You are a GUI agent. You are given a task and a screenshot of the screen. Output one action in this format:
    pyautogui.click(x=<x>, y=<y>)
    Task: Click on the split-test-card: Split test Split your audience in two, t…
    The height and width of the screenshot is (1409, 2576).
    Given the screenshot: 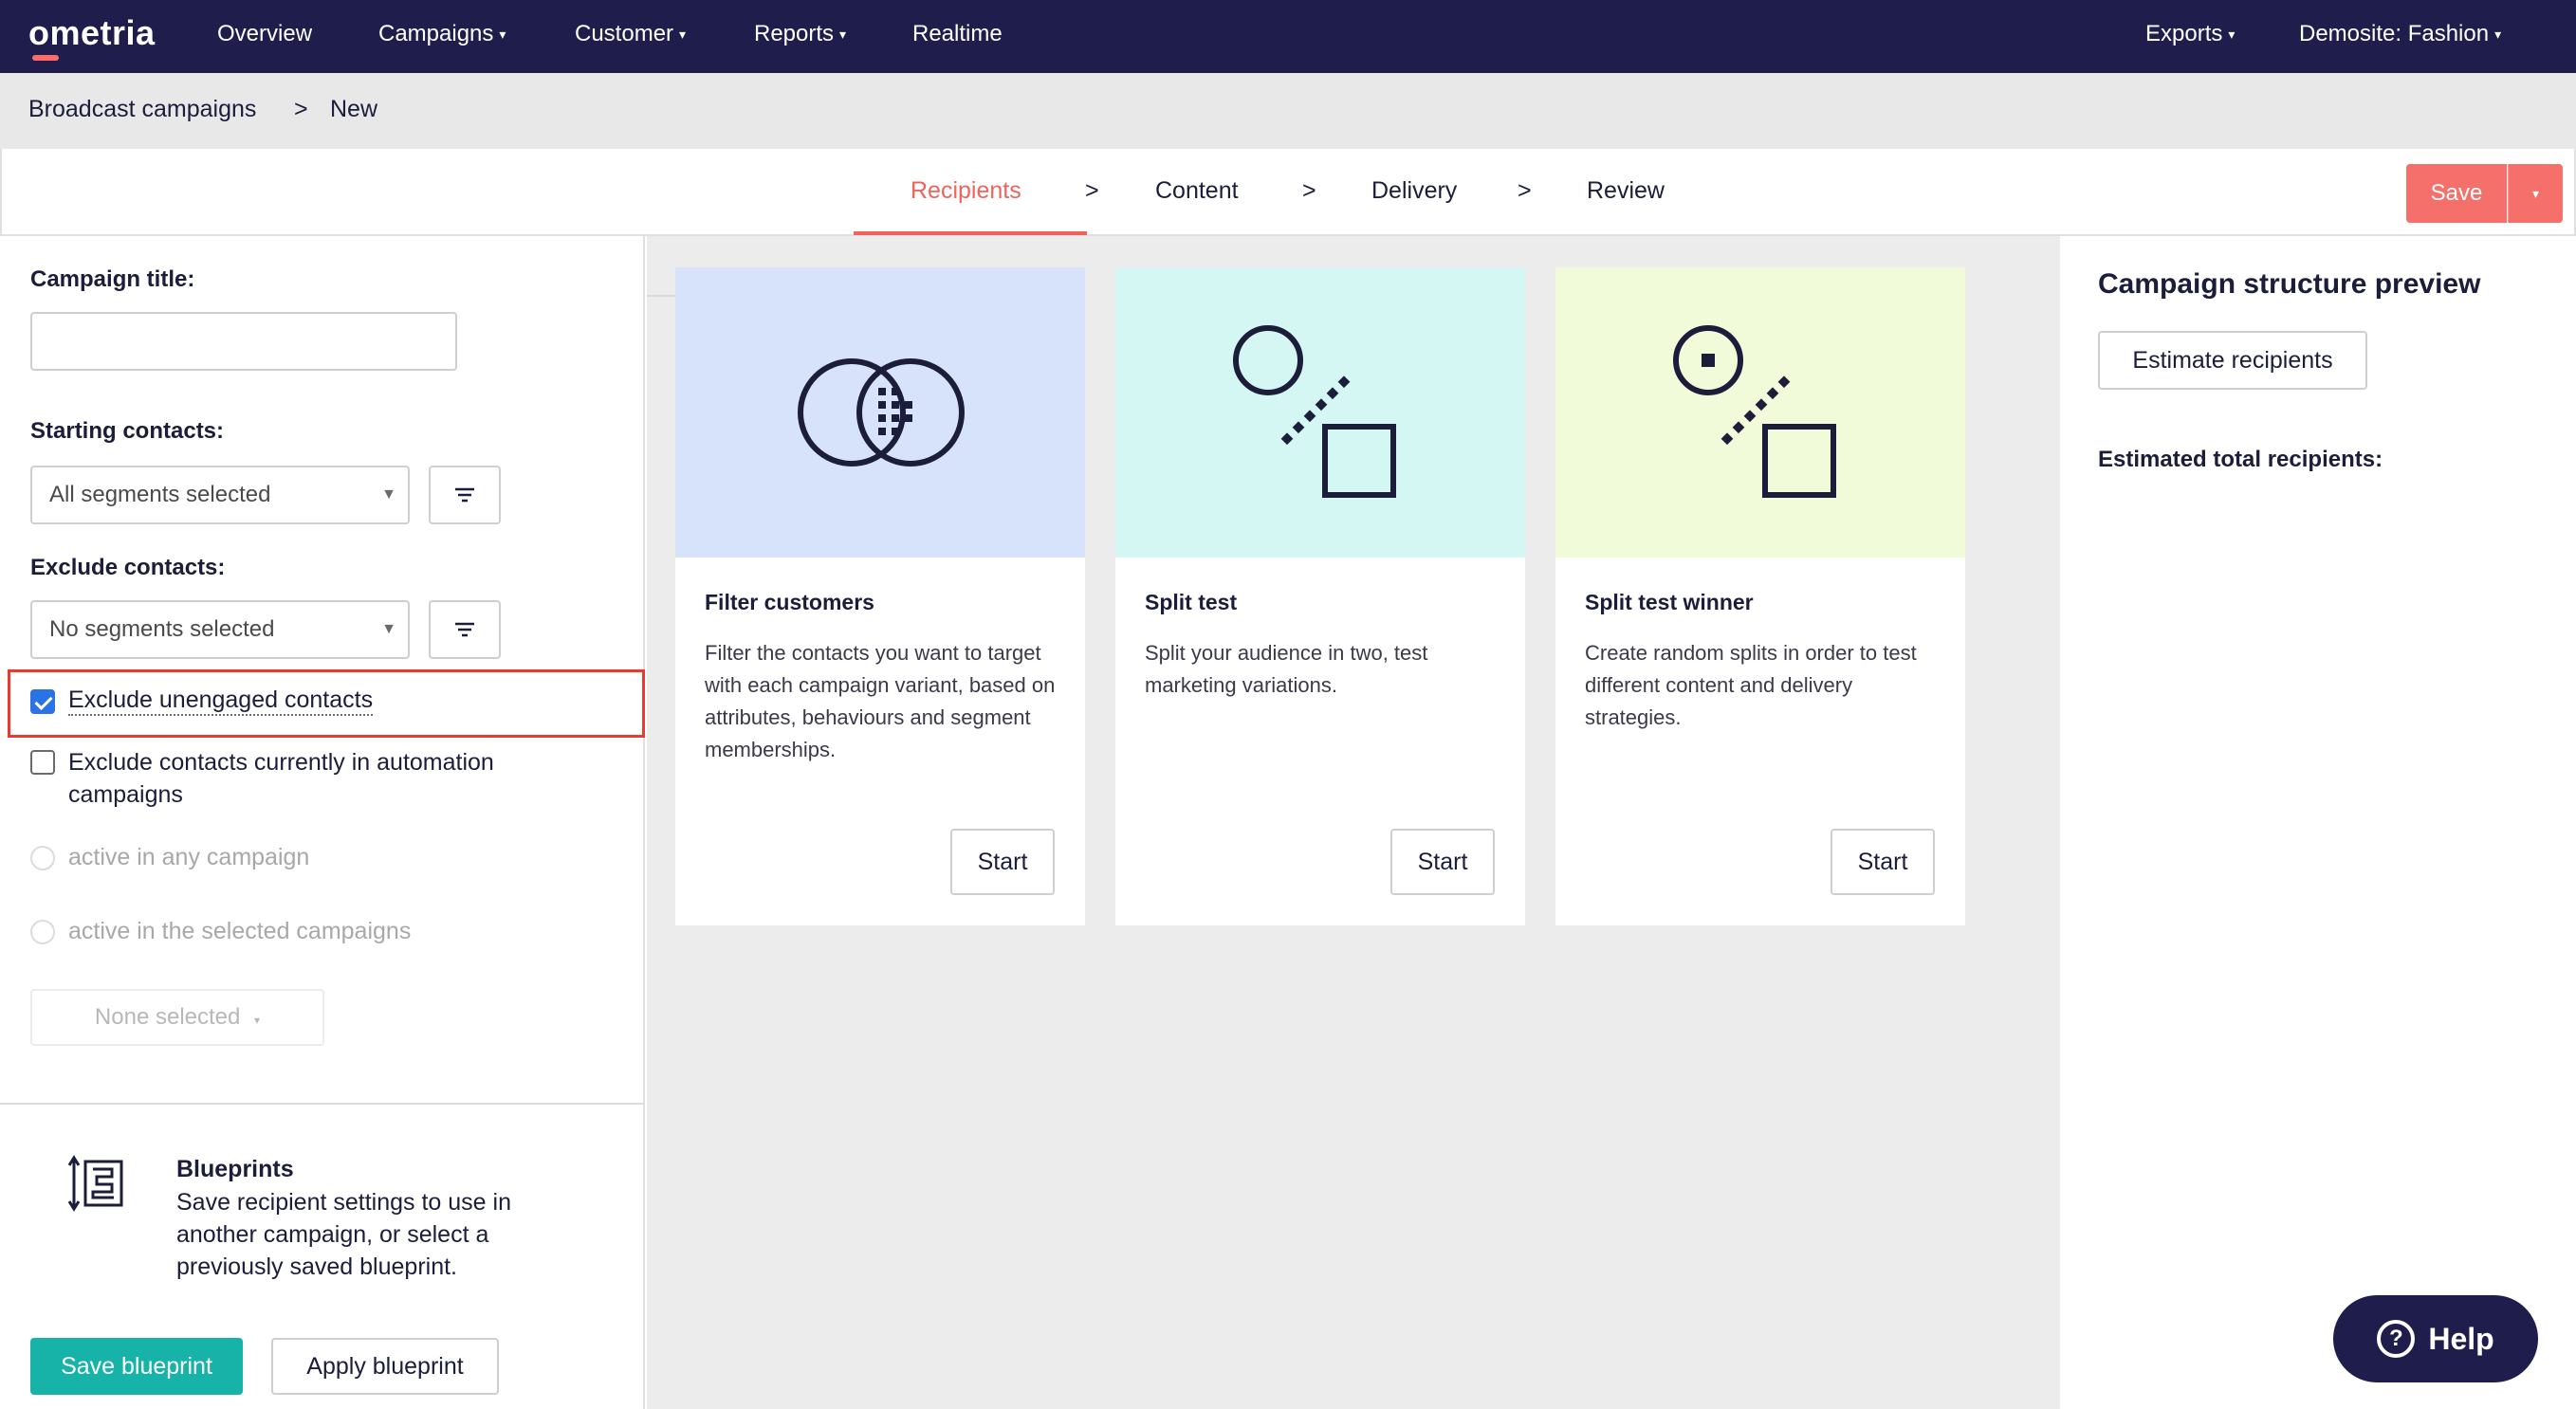 What is the action you would take?
    pyautogui.click(x=1320, y=596)
    